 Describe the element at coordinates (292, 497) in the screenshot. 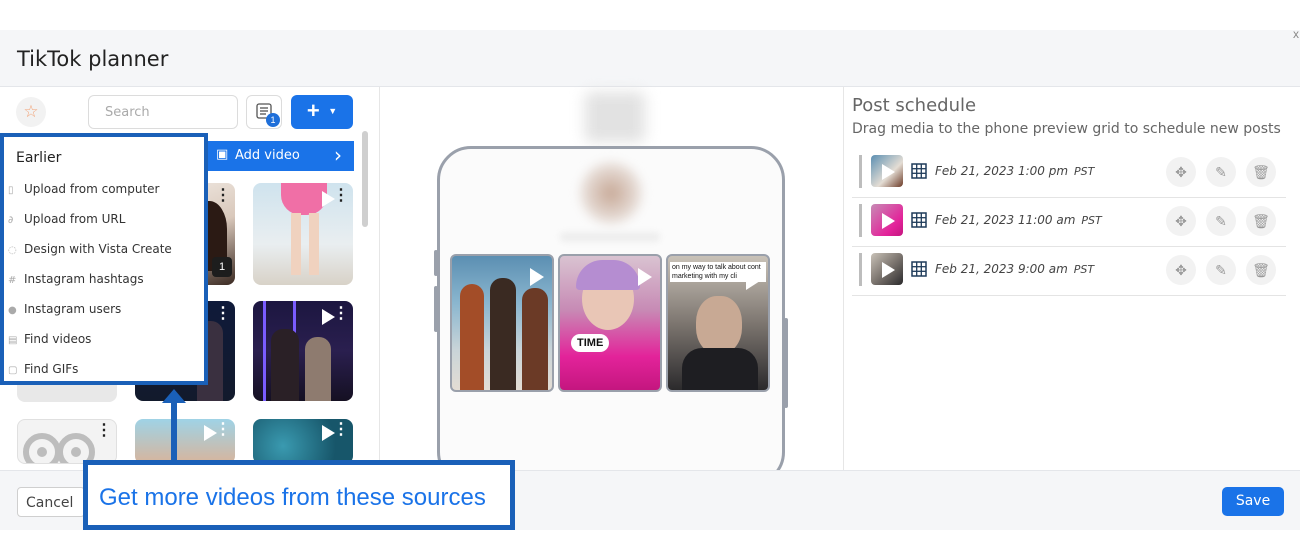

I see `callout-text: Get more videos from these sources` at that location.